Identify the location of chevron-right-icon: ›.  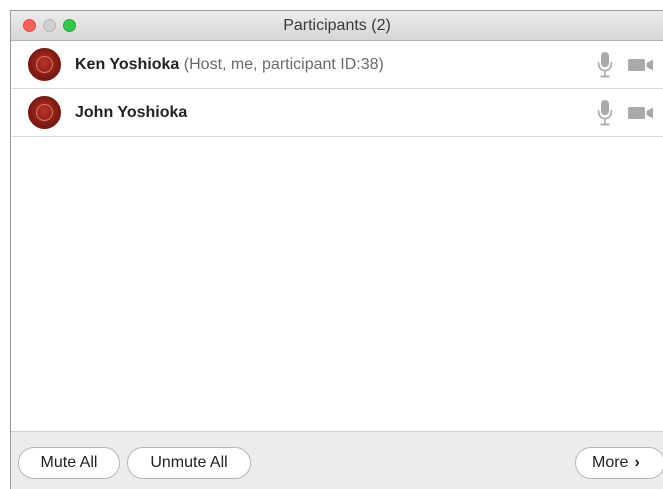
(637, 462).